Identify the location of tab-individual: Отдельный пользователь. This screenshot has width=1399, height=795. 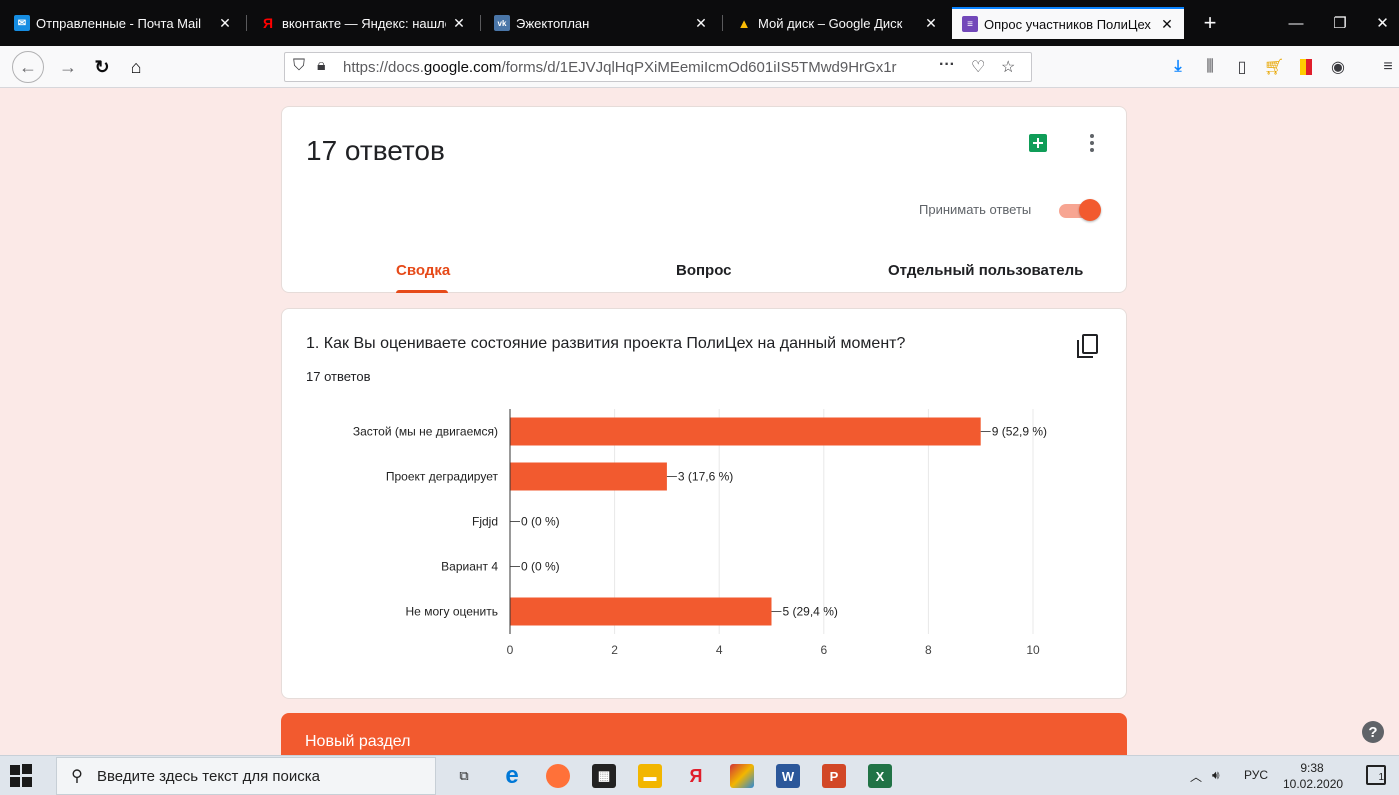
(985, 270).